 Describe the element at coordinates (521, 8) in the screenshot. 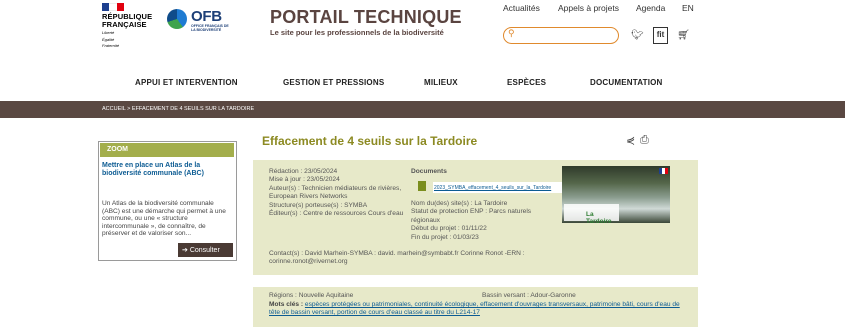

I see `top-link-actualites: Actualités` at that location.